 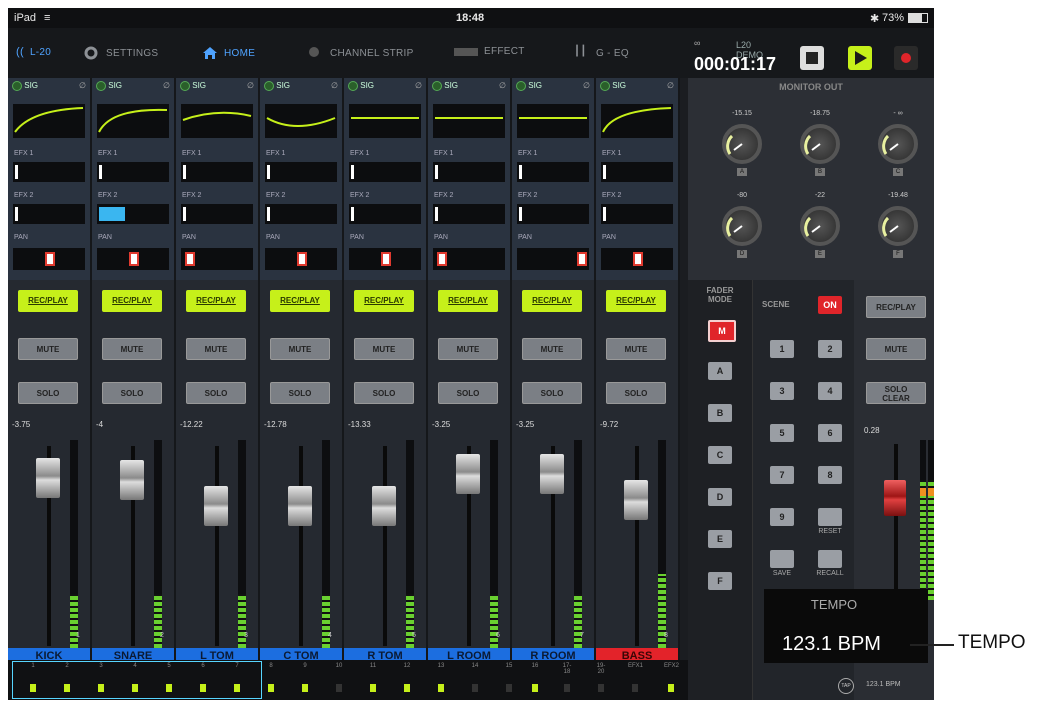 What do you see at coordinates (782, 391) in the screenshot?
I see `scene-button-3: 3` at bounding box center [782, 391].